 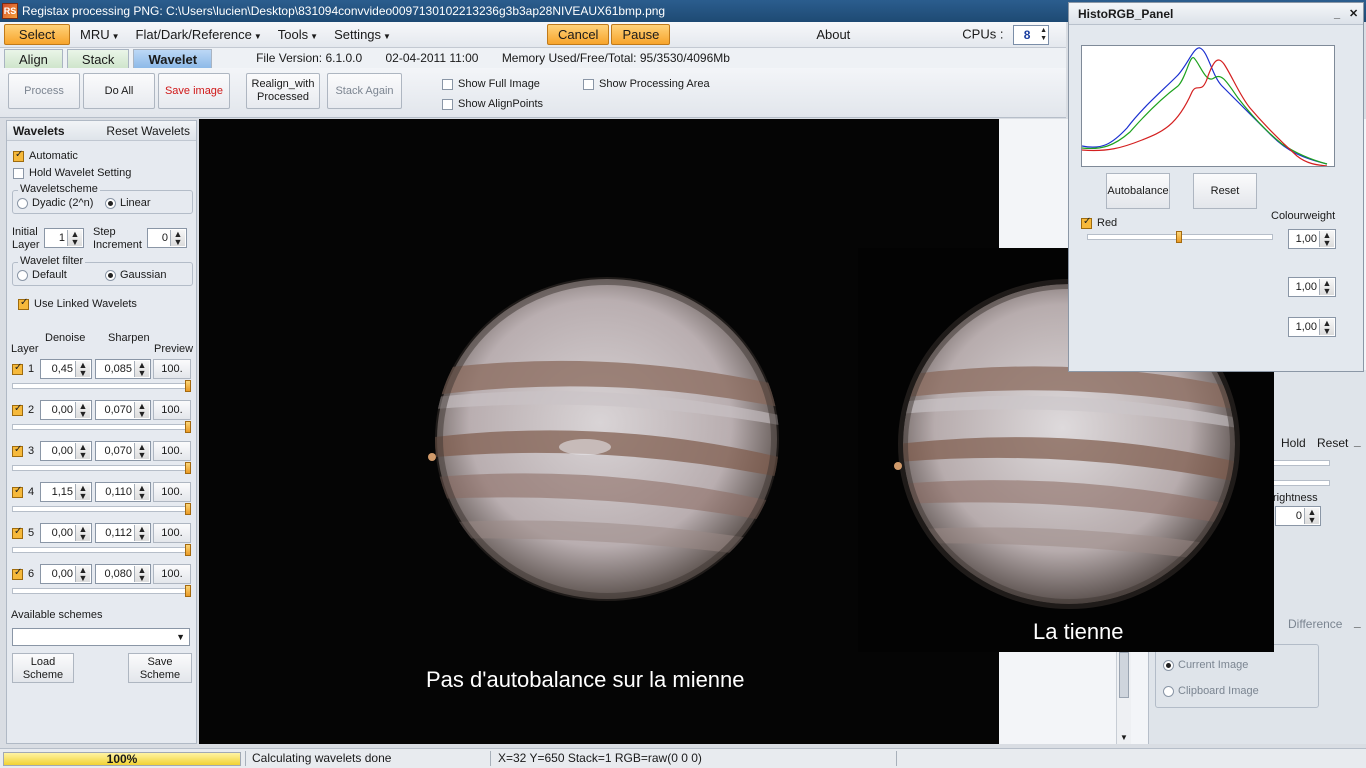 I want to click on tab-stack: Stack, so click(x=98, y=58).